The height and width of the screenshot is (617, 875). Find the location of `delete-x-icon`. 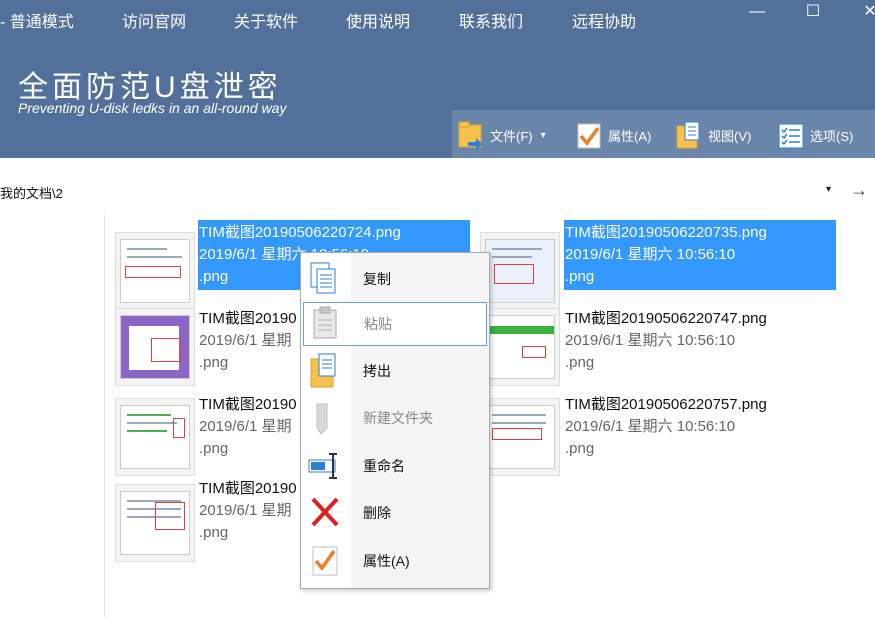

delete-x-icon is located at coordinates (326, 513).